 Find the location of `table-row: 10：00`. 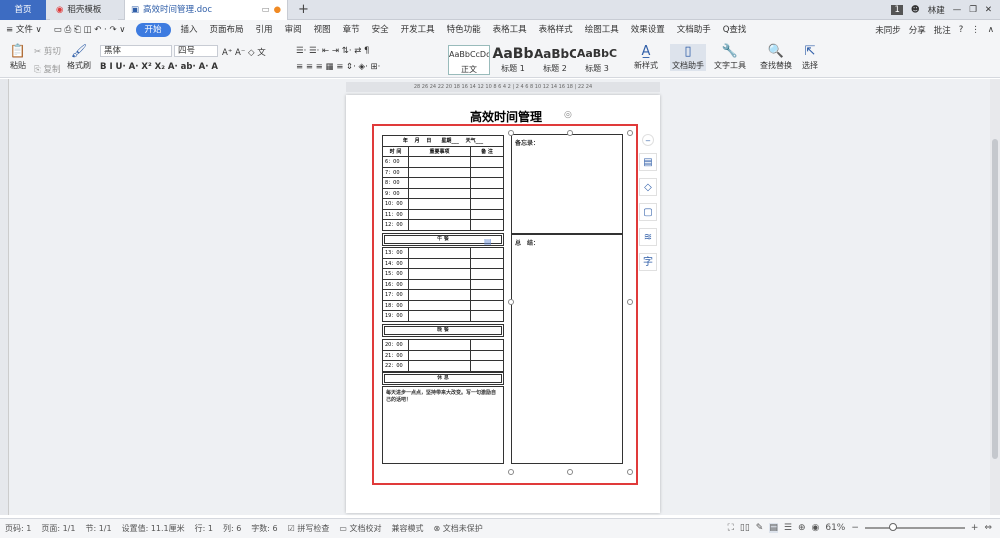

table-row: 10：00 is located at coordinates (443, 204).